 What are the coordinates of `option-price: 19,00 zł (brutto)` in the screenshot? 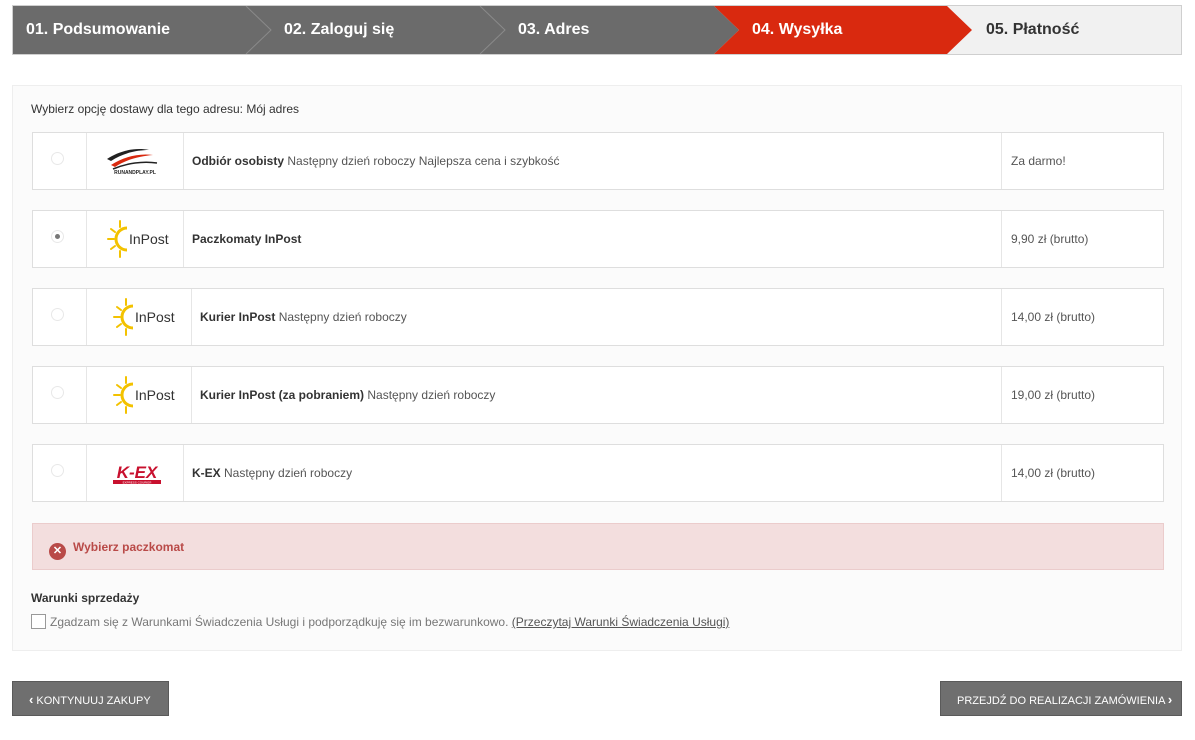 It's located at (1082, 395).